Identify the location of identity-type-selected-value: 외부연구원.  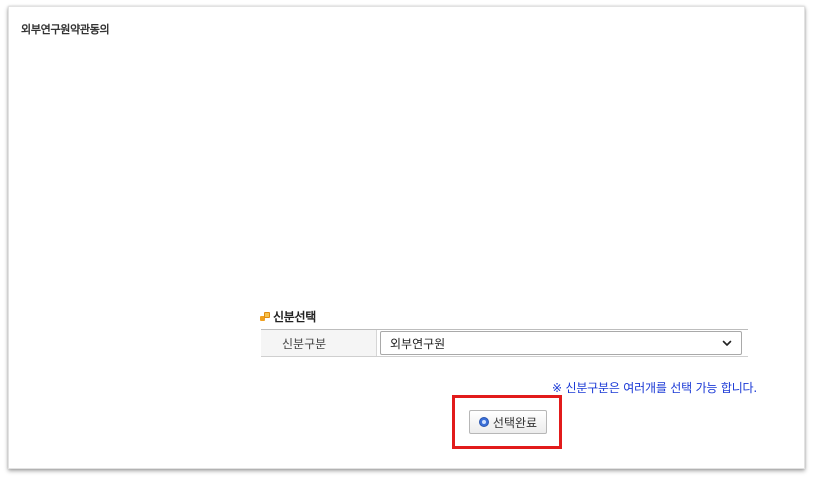
(418, 343).